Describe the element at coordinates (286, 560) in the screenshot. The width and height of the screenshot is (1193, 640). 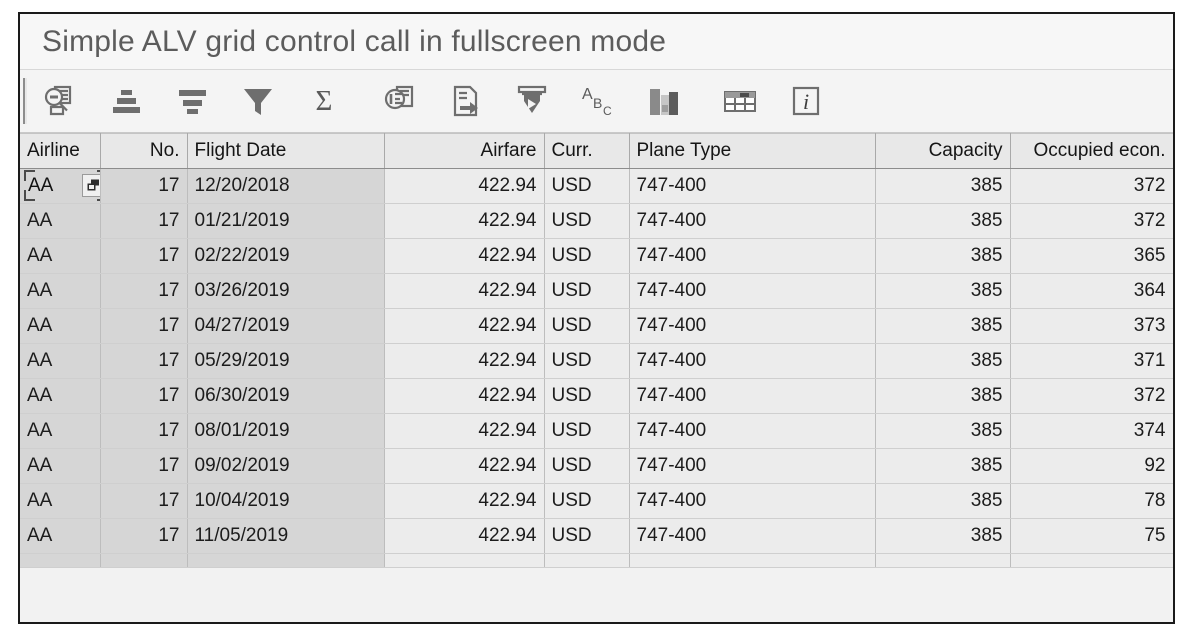
I see `cell-date` at that location.